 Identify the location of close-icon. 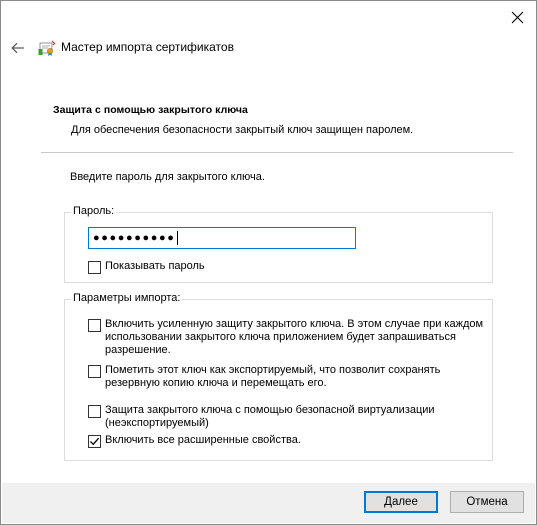
(517, 17).